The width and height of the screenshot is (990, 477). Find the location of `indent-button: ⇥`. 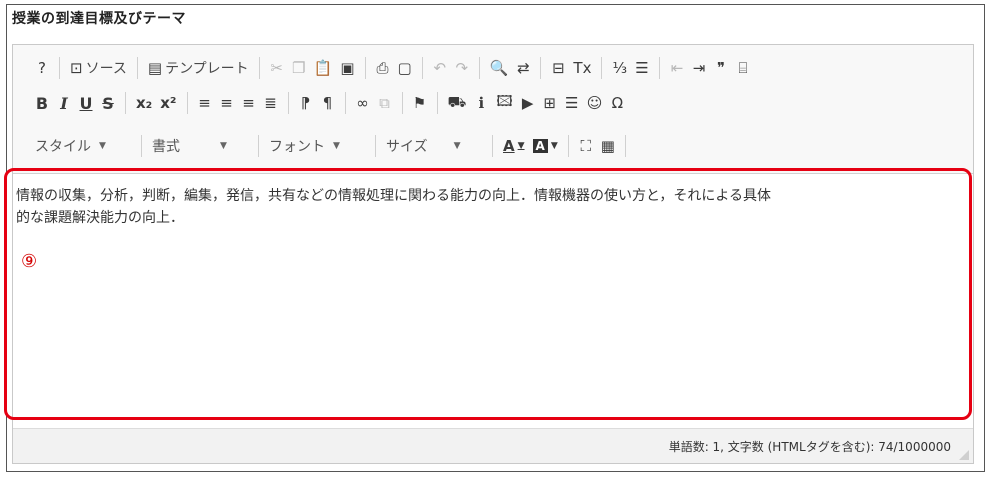

indent-button: ⇥ is located at coordinates (699, 68).